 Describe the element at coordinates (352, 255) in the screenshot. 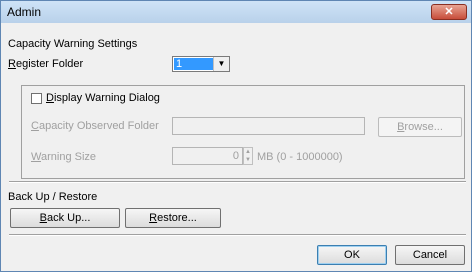

I see `ok-button: OK` at that location.